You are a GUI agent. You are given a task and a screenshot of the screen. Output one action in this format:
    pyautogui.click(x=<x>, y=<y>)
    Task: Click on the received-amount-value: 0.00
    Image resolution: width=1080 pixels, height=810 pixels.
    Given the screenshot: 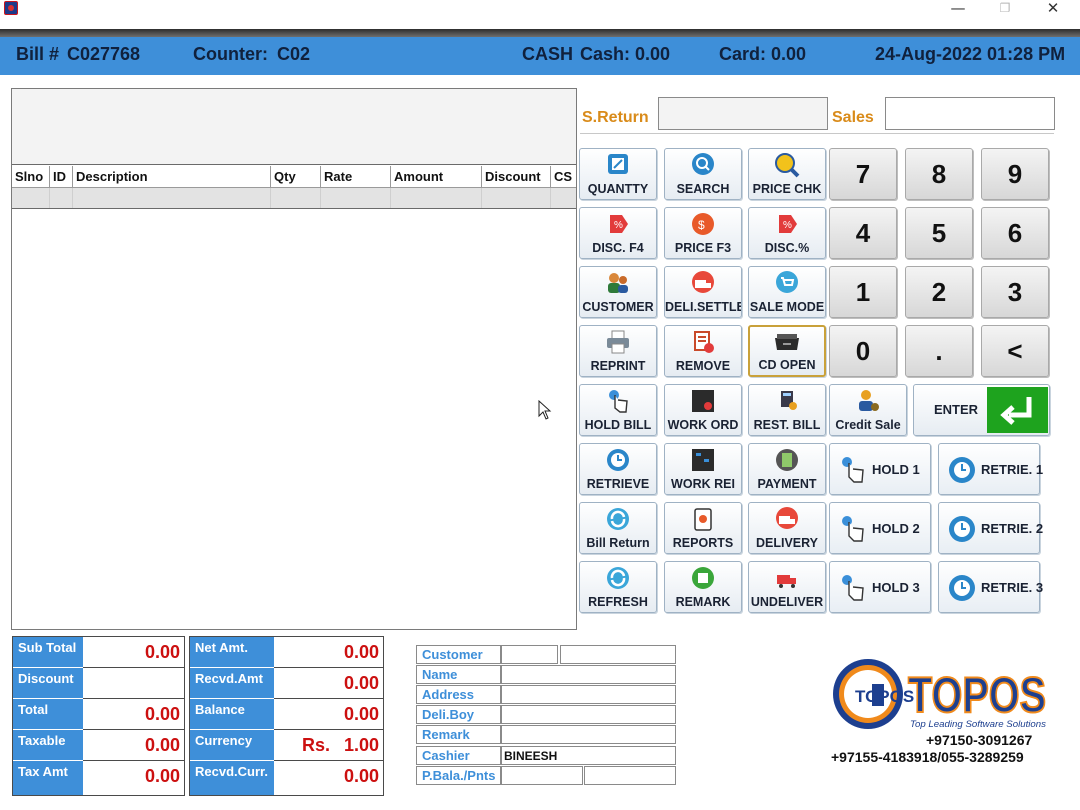 What is the action you would take?
    pyautogui.click(x=328, y=683)
    